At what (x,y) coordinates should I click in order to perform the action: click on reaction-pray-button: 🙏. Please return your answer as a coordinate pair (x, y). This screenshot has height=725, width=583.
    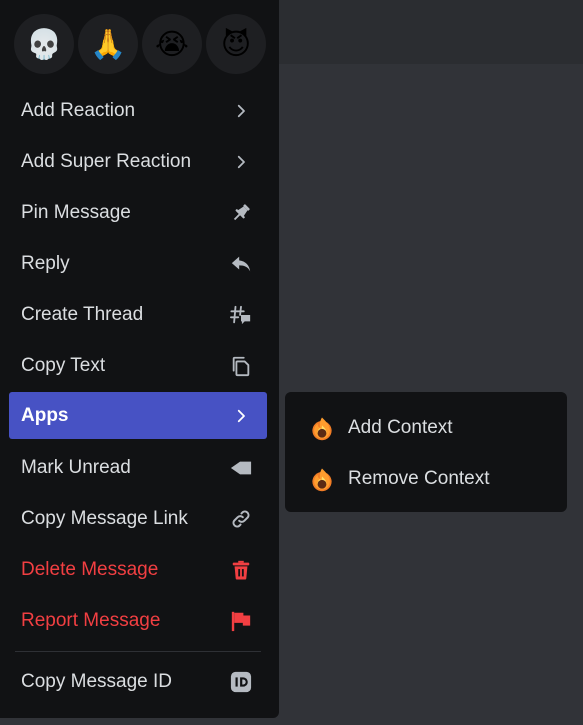
    Looking at the image, I should click on (108, 44).